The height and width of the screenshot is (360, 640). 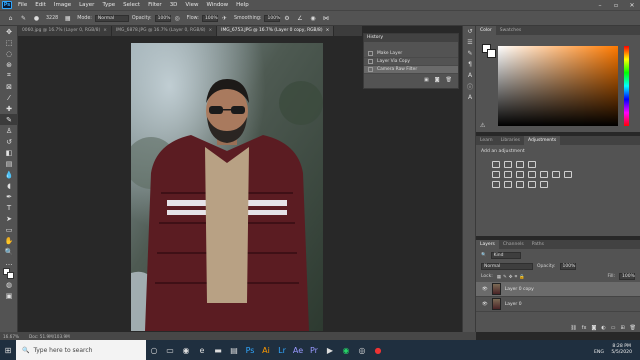 What do you see at coordinates (242, 5) in the screenshot?
I see `menu-help: Help` at bounding box center [242, 5].